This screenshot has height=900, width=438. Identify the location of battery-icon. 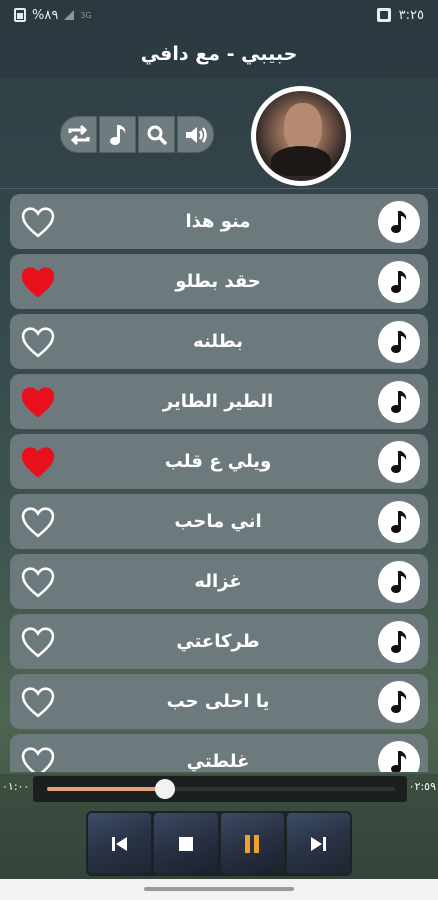
(20, 15).